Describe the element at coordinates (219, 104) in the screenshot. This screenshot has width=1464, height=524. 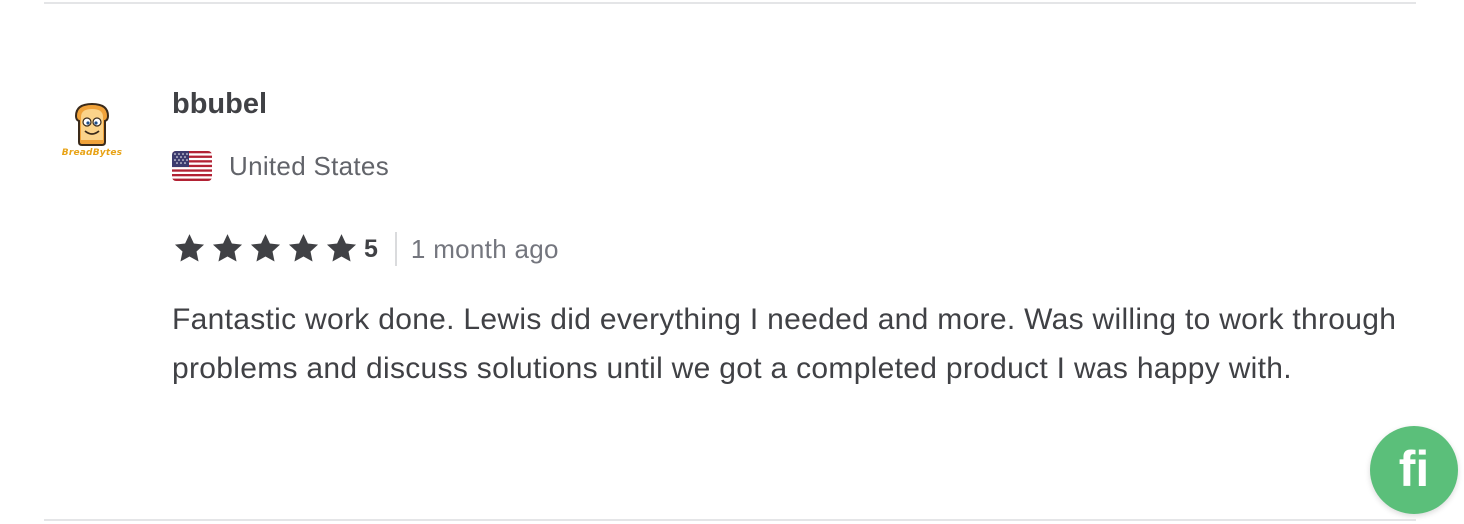
I see `reviewer-username: bbubel` at that location.